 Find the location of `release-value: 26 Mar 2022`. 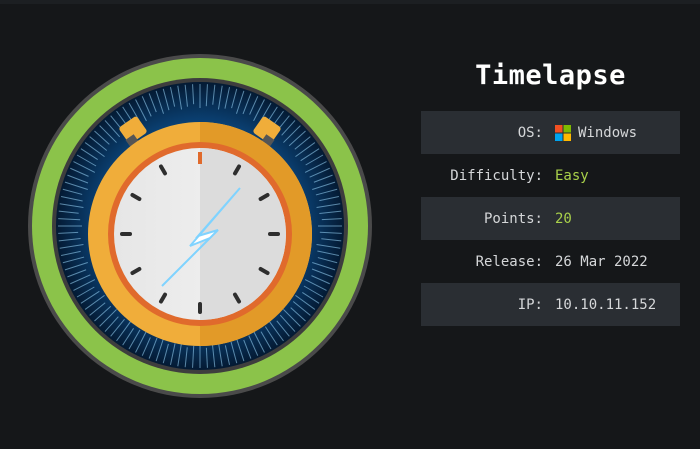

release-value: 26 Mar 2022 is located at coordinates (601, 261).